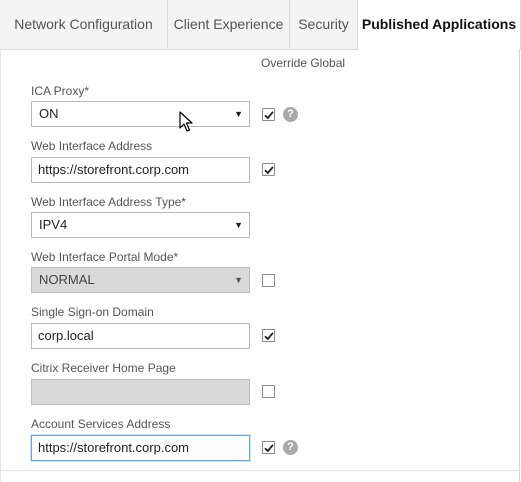 The height and width of the screenshot is (482, 521). What do you see at coordinates (439, 25) in the screenshot?
I see `tab-published-applications: Published Applications` at bounding box center [439, 25].